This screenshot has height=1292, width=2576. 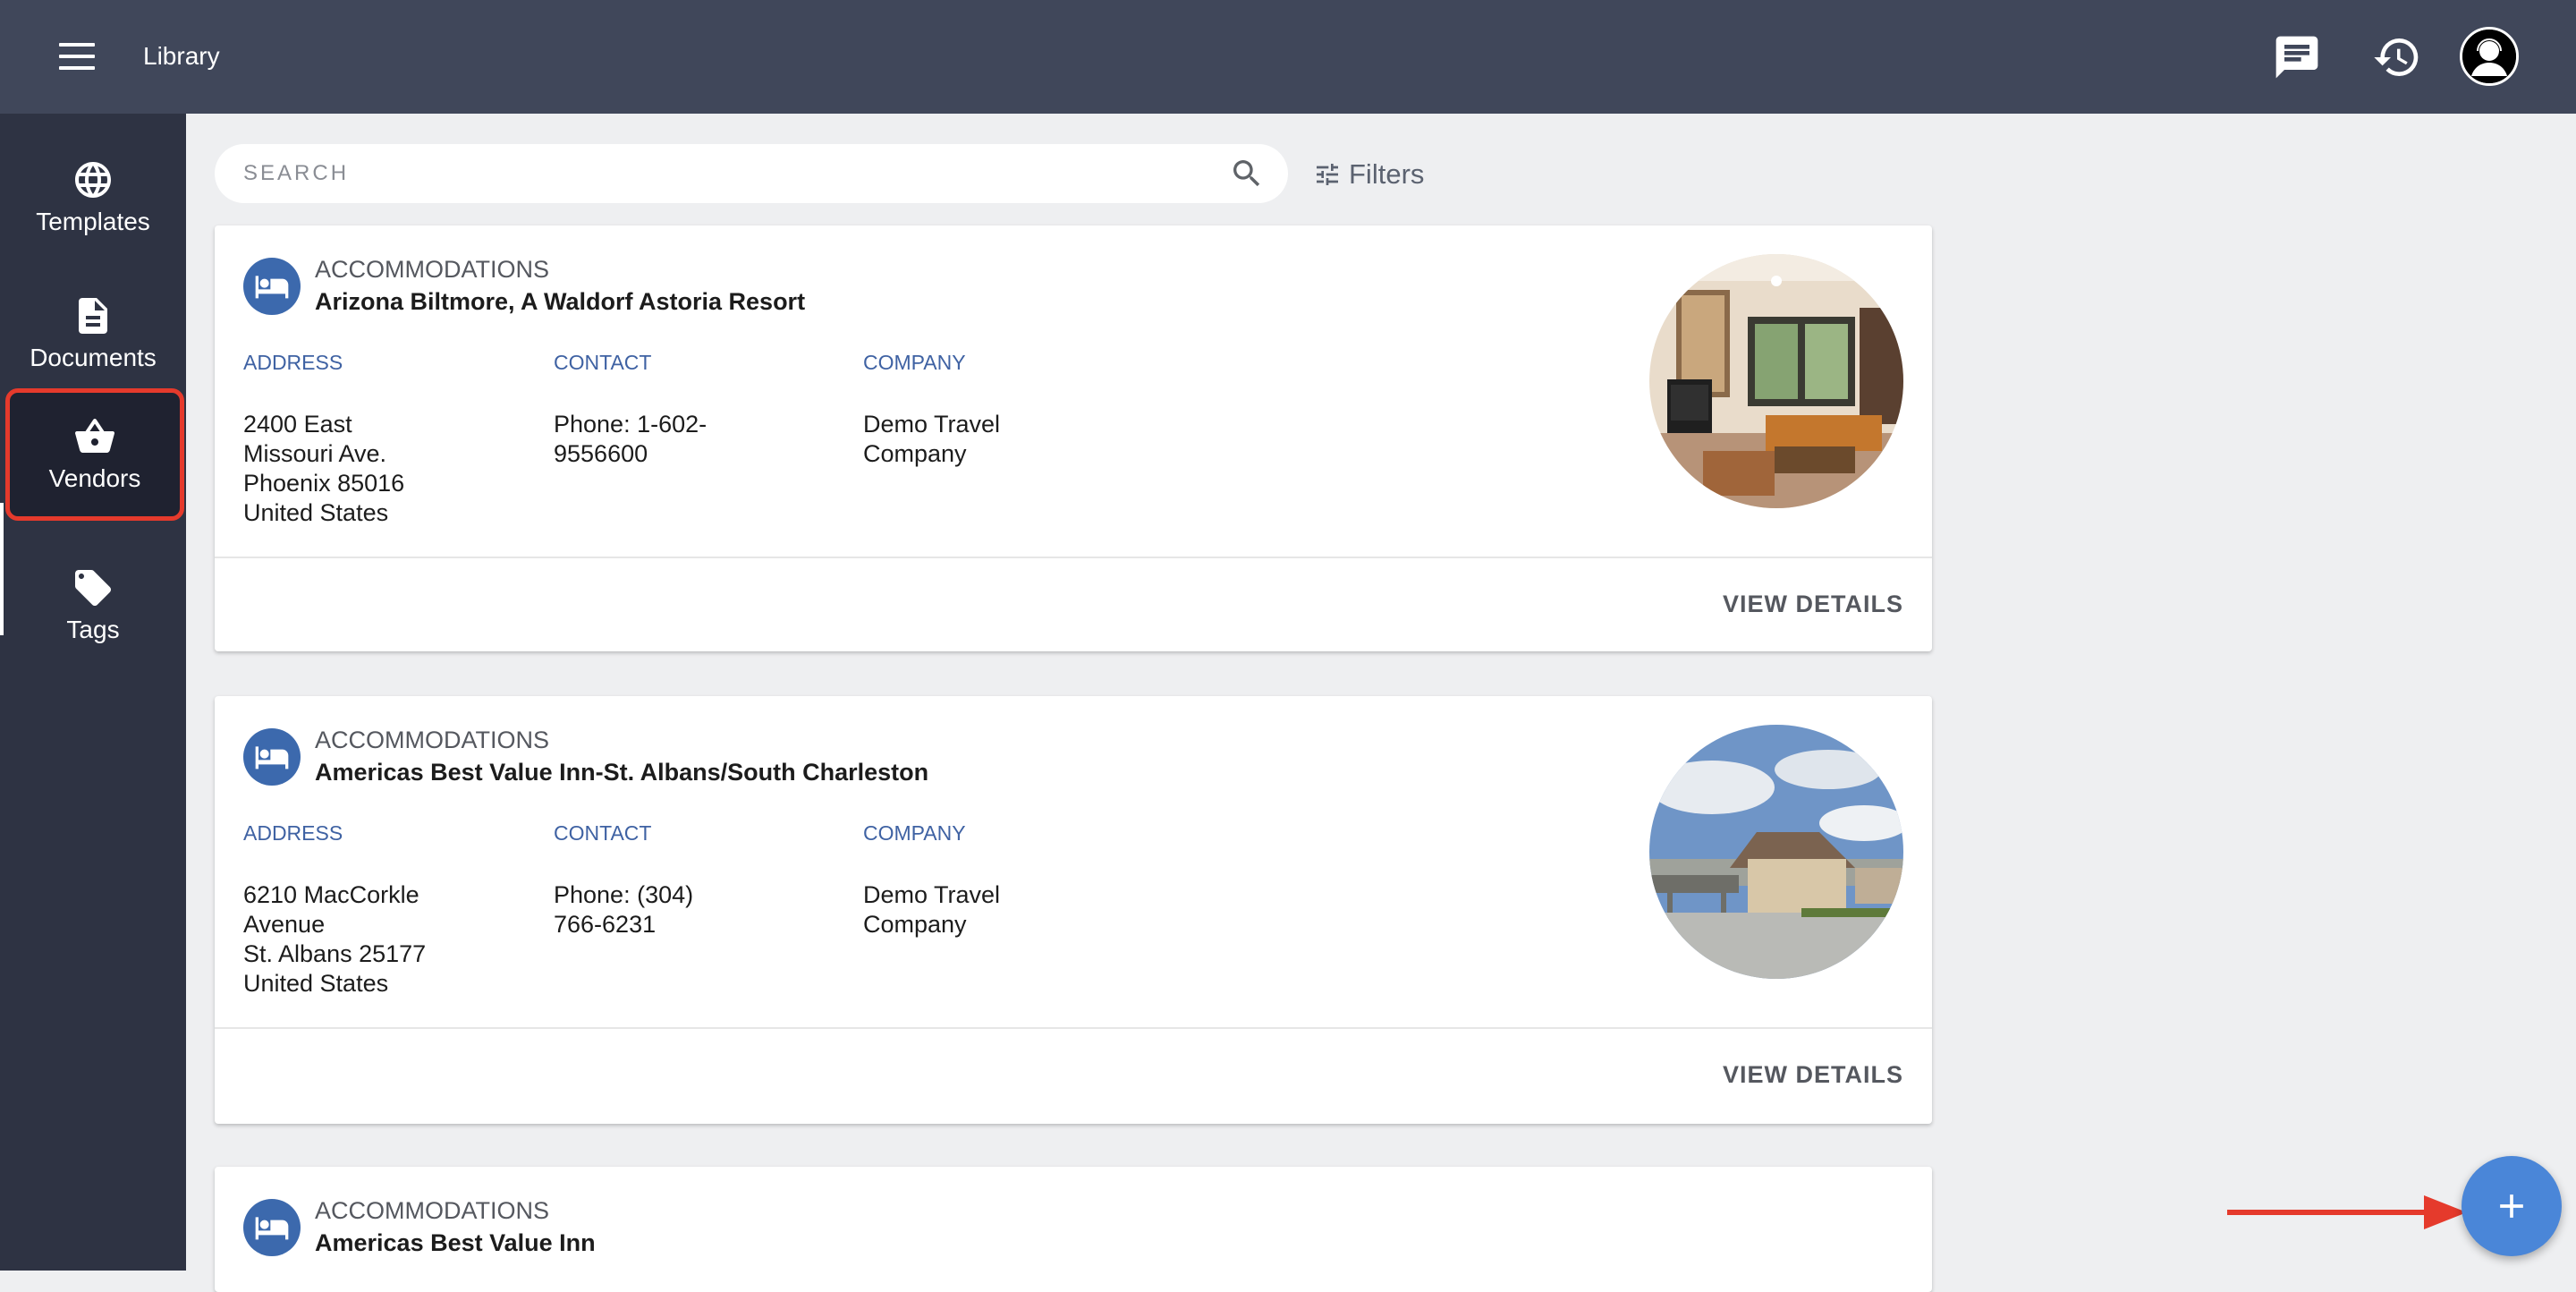 I want to click on sidebar-item-label: Vendors, so click(x=94, y=478).